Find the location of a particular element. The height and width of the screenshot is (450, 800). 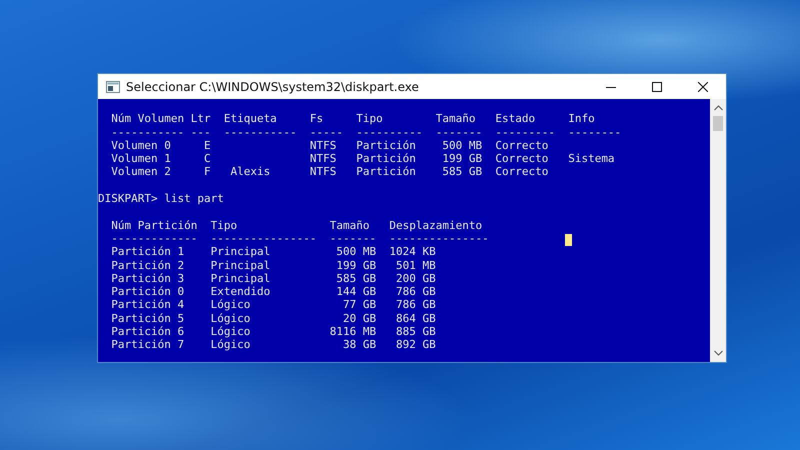

console-line: Partición 4 Lógico 77 GB 786 GB is located at coordinates (273, 305).